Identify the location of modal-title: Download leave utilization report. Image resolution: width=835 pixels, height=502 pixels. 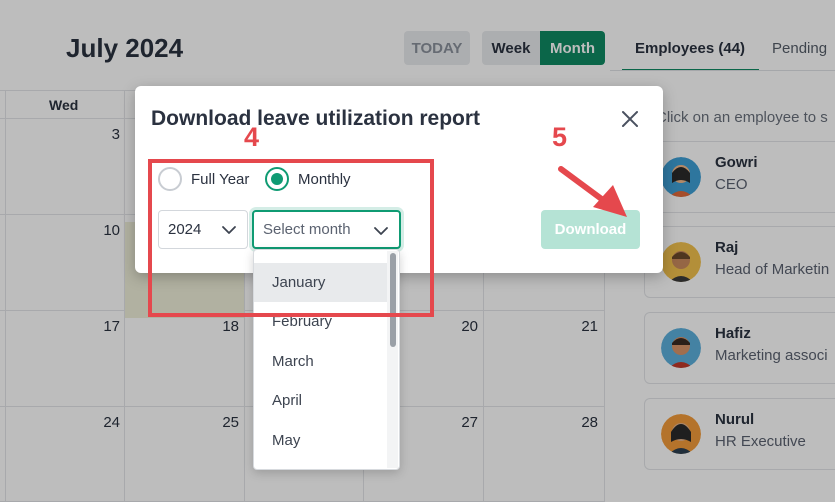
(316, 118).